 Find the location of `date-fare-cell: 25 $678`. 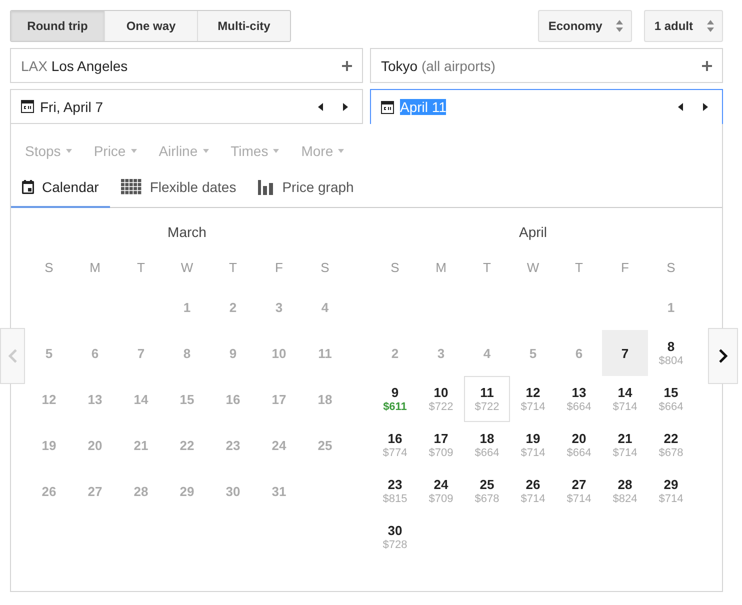

date-fare-cell: 25 $678 is located at coordinates (487, 491).